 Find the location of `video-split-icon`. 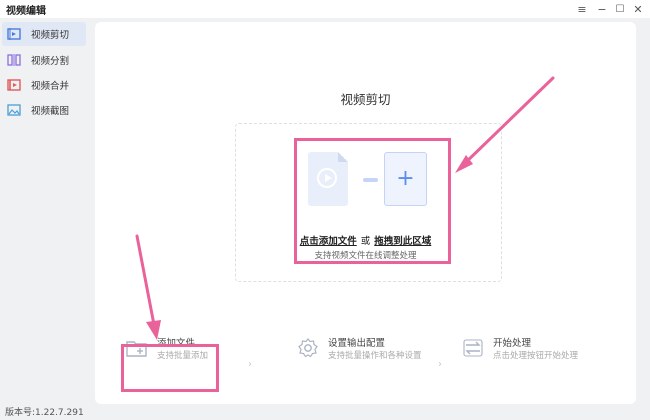

video-split-icon is located at coordinates (14, 60).